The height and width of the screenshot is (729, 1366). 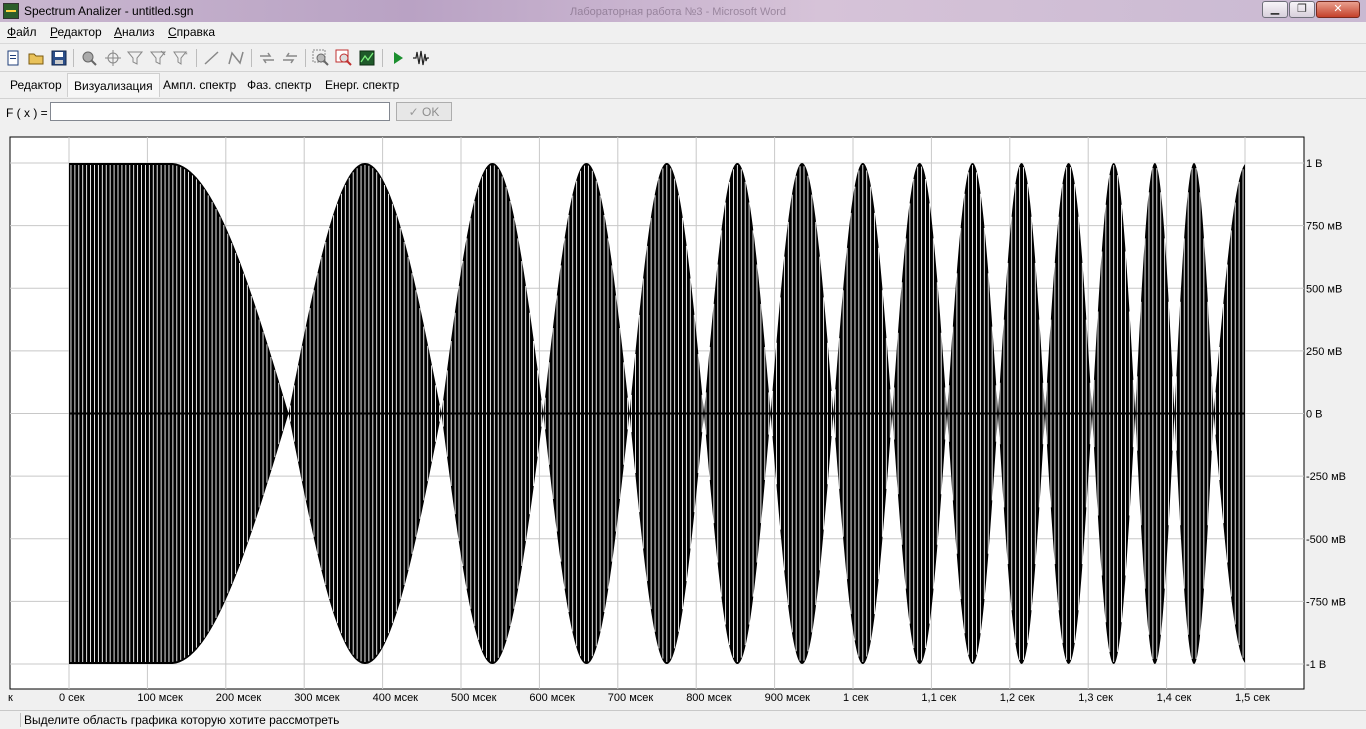 What do you see at coordinates (267, 58) in the screenshot?
I see `shift-left-icon` at bounding box center [267, 58].